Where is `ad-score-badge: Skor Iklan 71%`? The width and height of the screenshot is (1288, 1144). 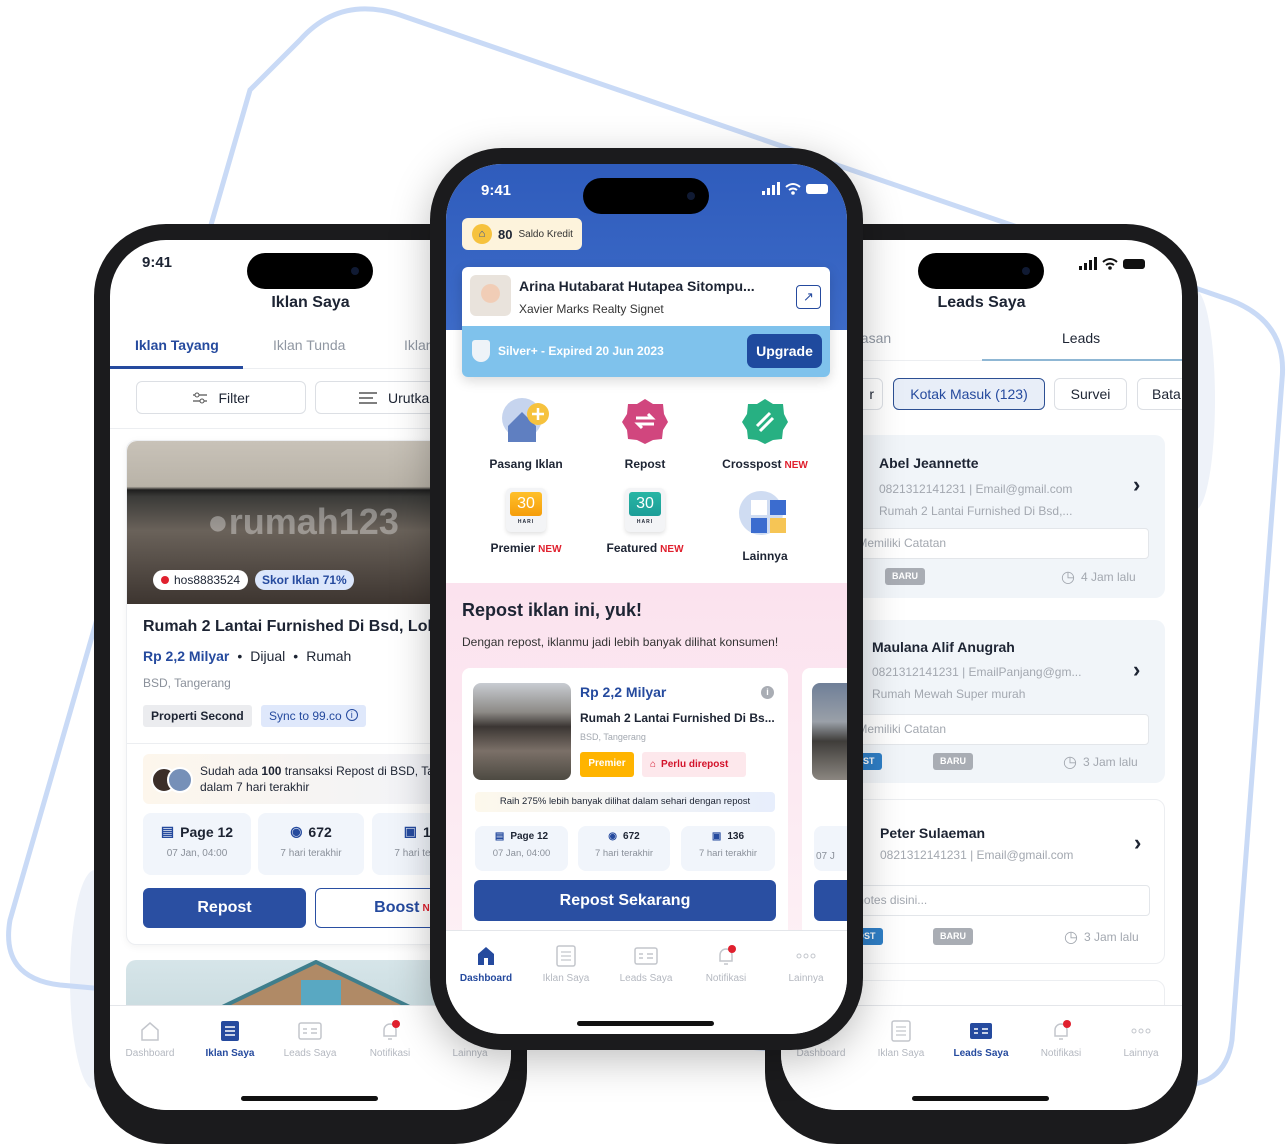
ad-score-badge: Skor Iklan 71% is located at coordinates (304, 580).